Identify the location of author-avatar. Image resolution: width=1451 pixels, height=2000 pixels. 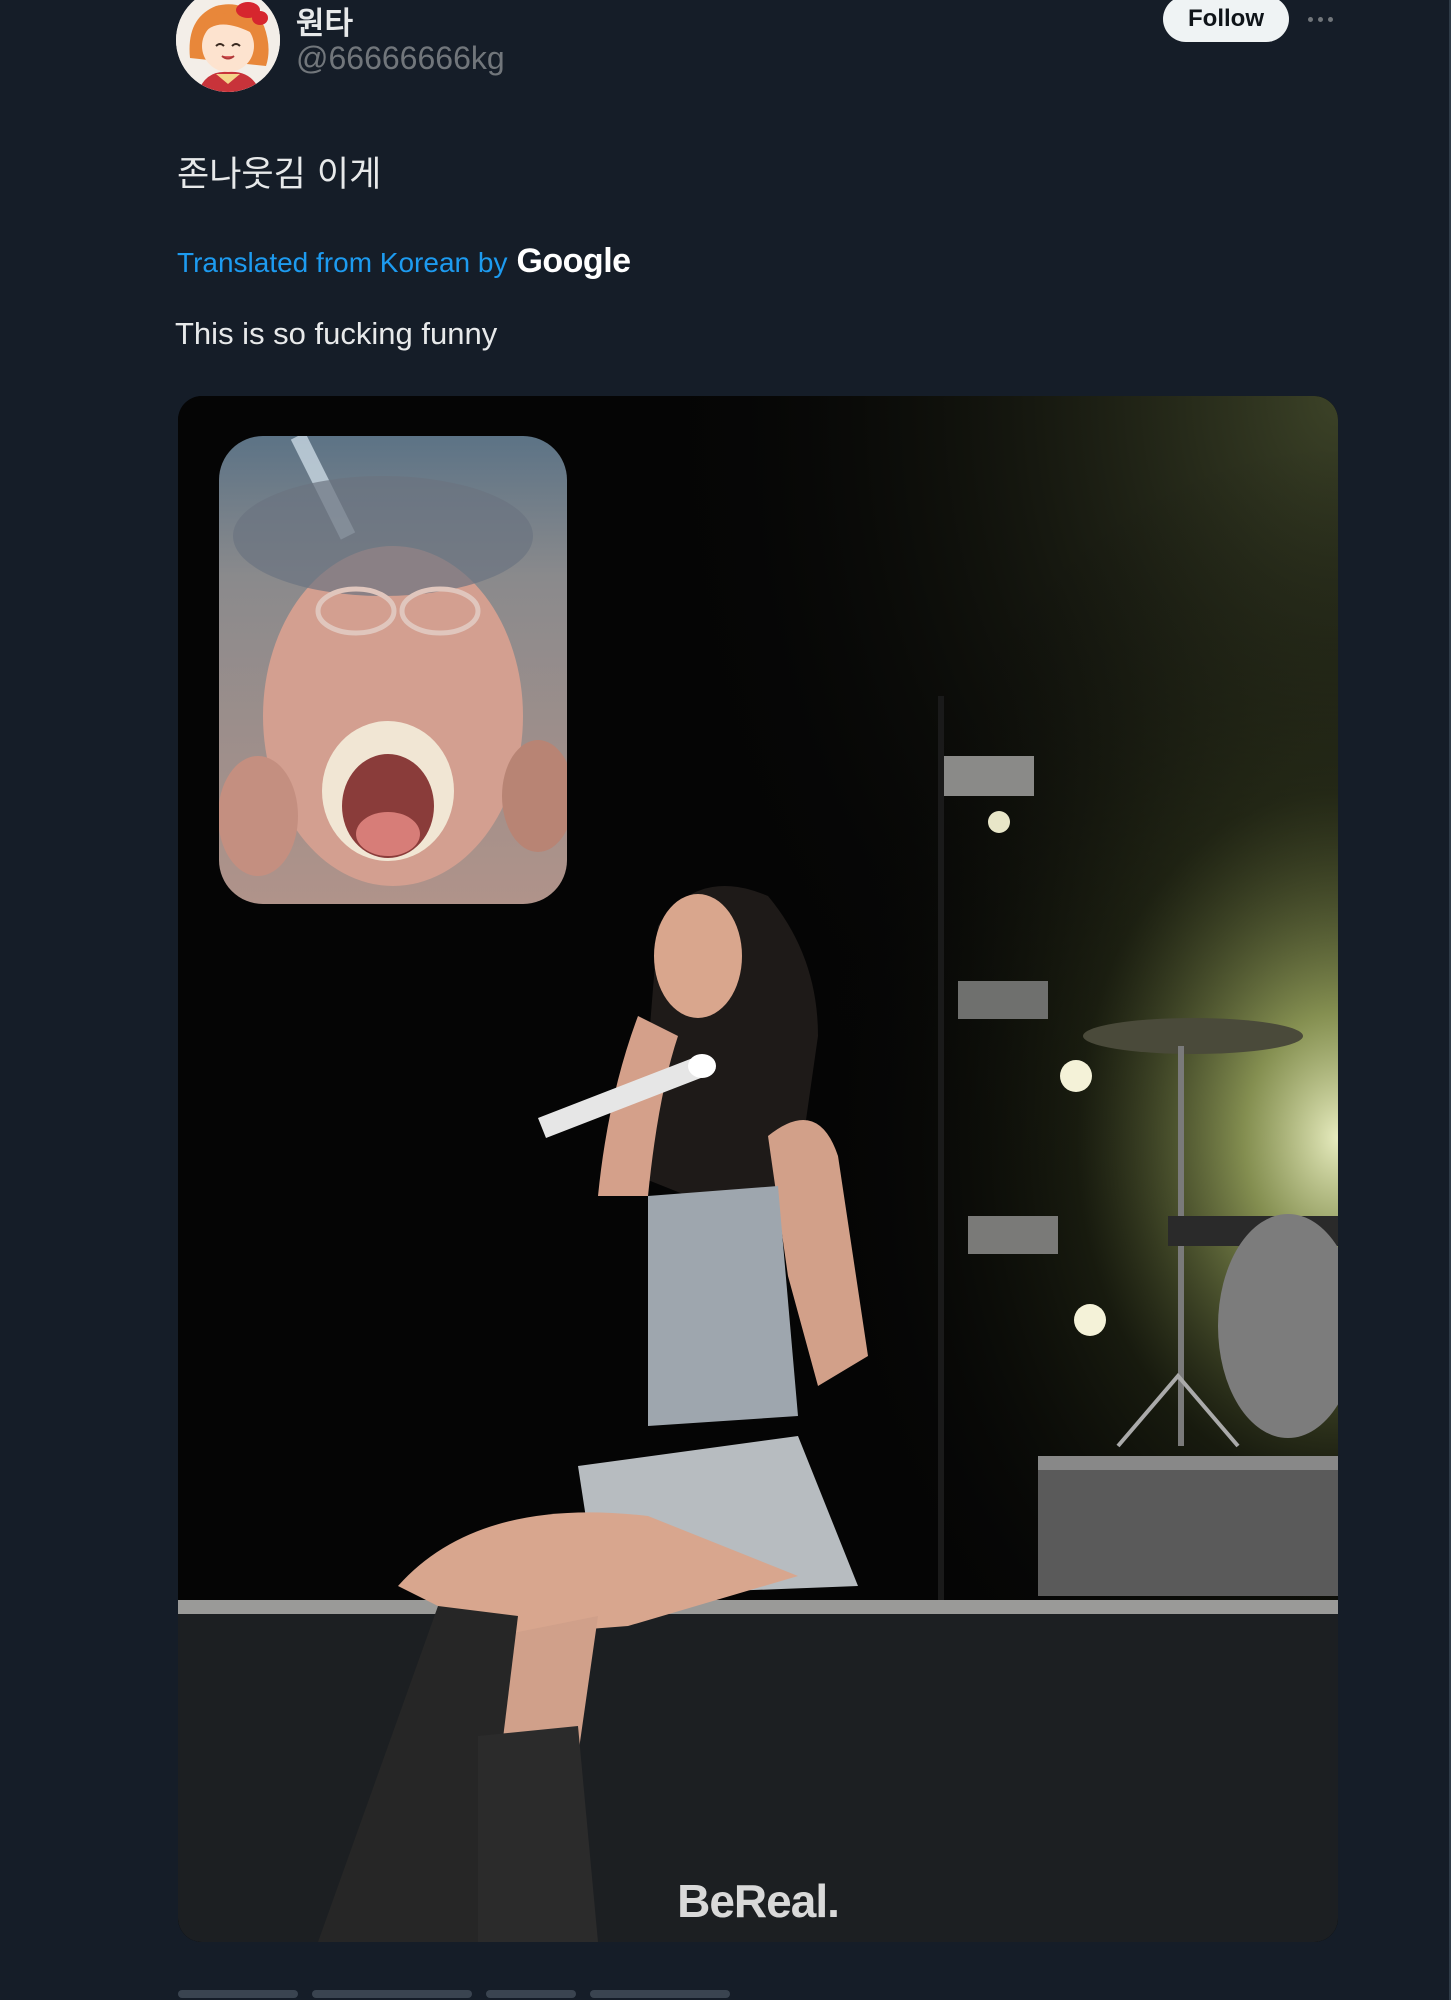
(228, 46).